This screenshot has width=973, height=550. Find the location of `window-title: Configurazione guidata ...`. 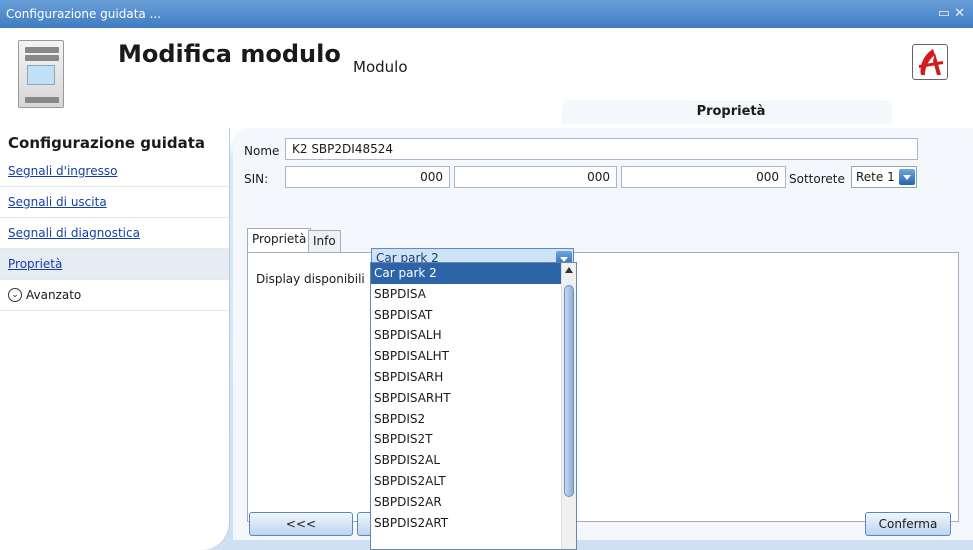

window-title: Configurazione guidata ... is located at coordinates (84, 14).